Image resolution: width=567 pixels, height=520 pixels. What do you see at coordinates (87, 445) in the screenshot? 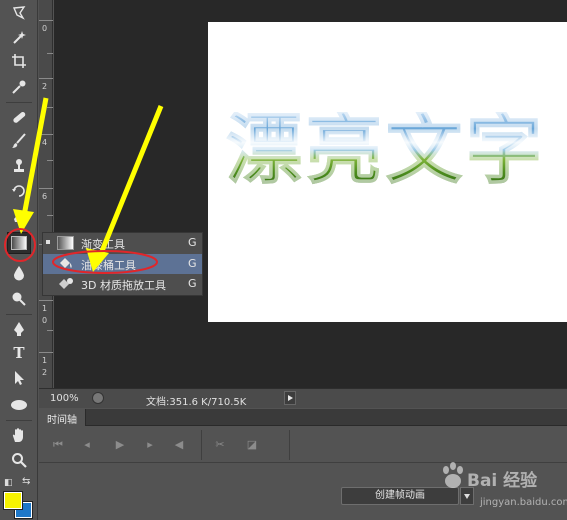
I see `previous-frame-icon: ◂` at bounding box center [87, 445].